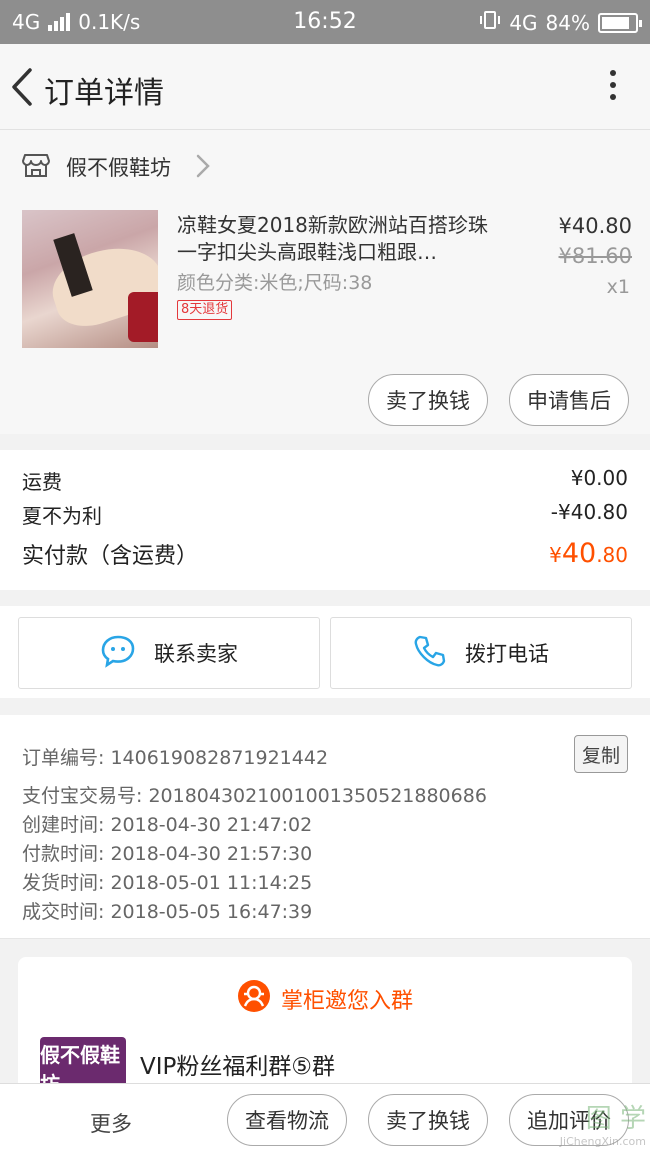 The width and height of the screenshot is (650, 1155). Describe the element at coordinates (325, 166) in the screenshot. I see `shop-row: 假不假鞋坊` at that location.